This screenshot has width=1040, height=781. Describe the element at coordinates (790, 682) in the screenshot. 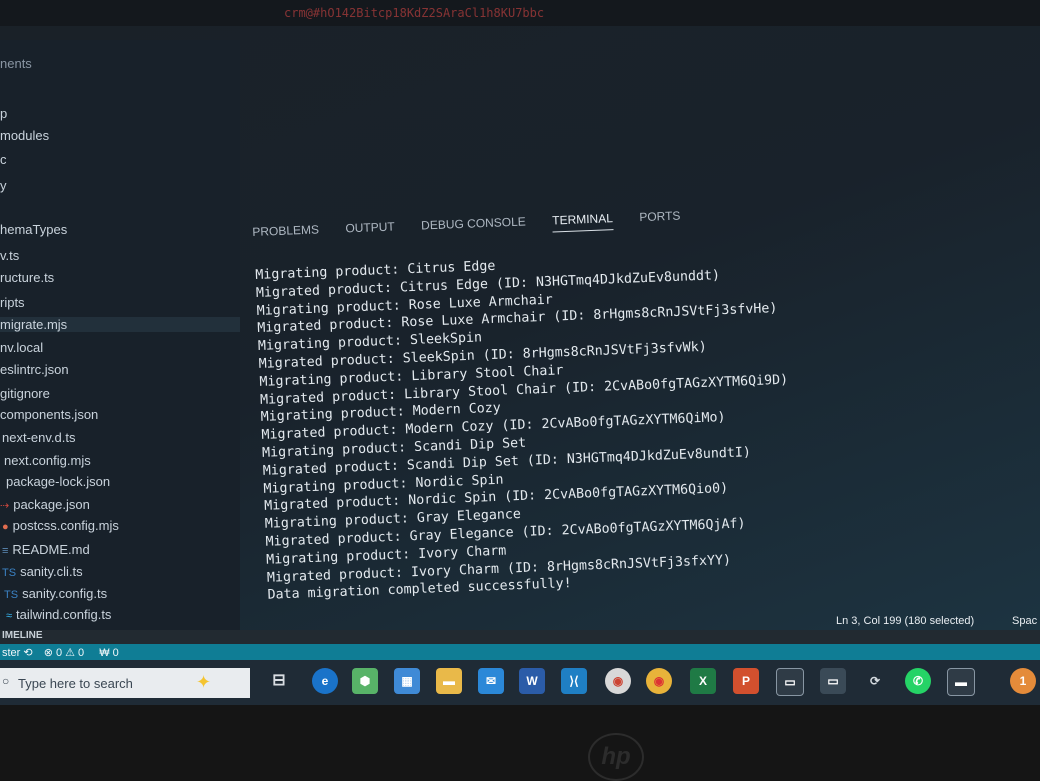

I see `terminal-icon: ▭` at that location.